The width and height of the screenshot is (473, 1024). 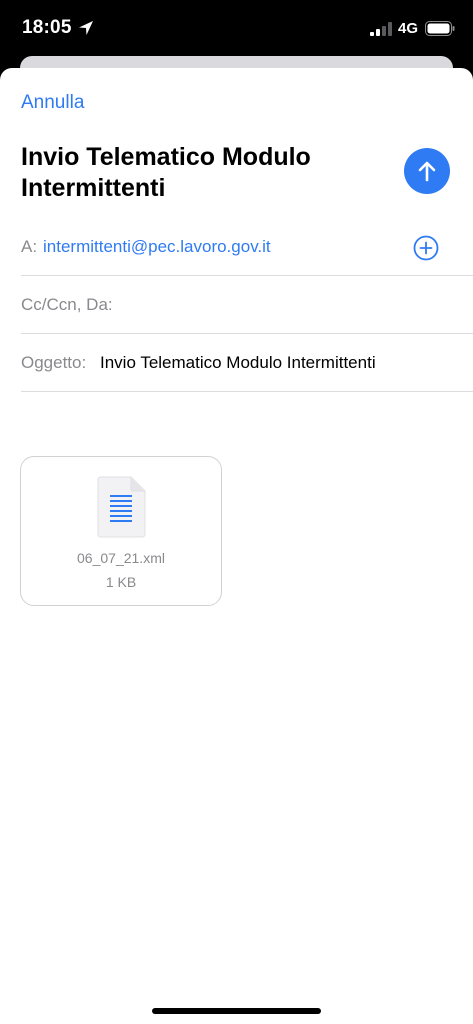 What do you see at coordinates (408, 28) in the screenshot?
I see `network-type: 4G` at bounding box center [408, 28].